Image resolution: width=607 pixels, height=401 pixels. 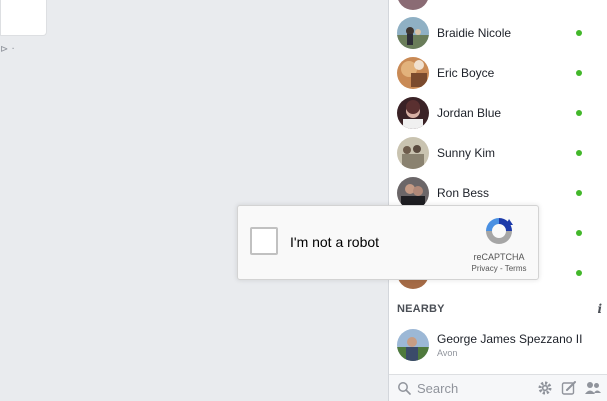 I want to click on compose-icon, so click(x=569, y=388).